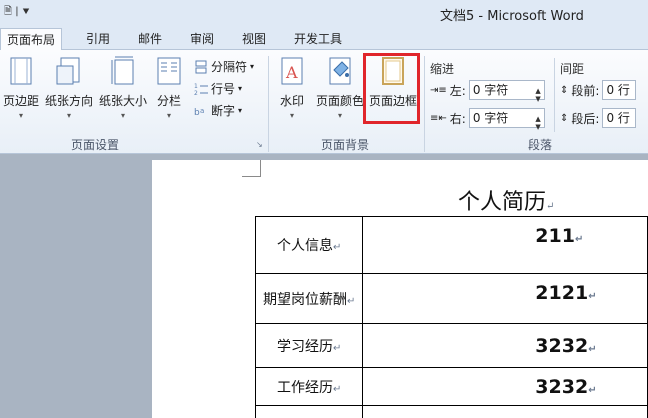  I want to click on line-numbers-button: 12 行号 ▾, so click(218, 88).